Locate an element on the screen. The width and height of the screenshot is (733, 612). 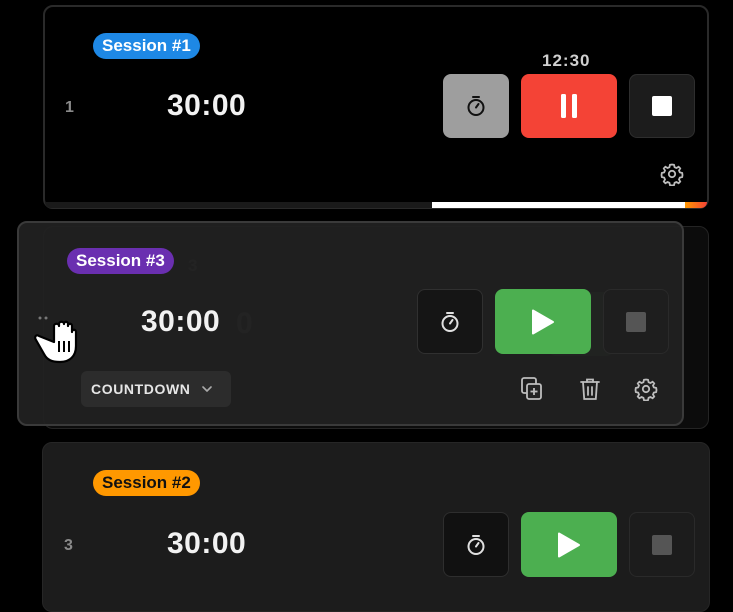
chevron-down-icon is located at coordinates (206, 389).